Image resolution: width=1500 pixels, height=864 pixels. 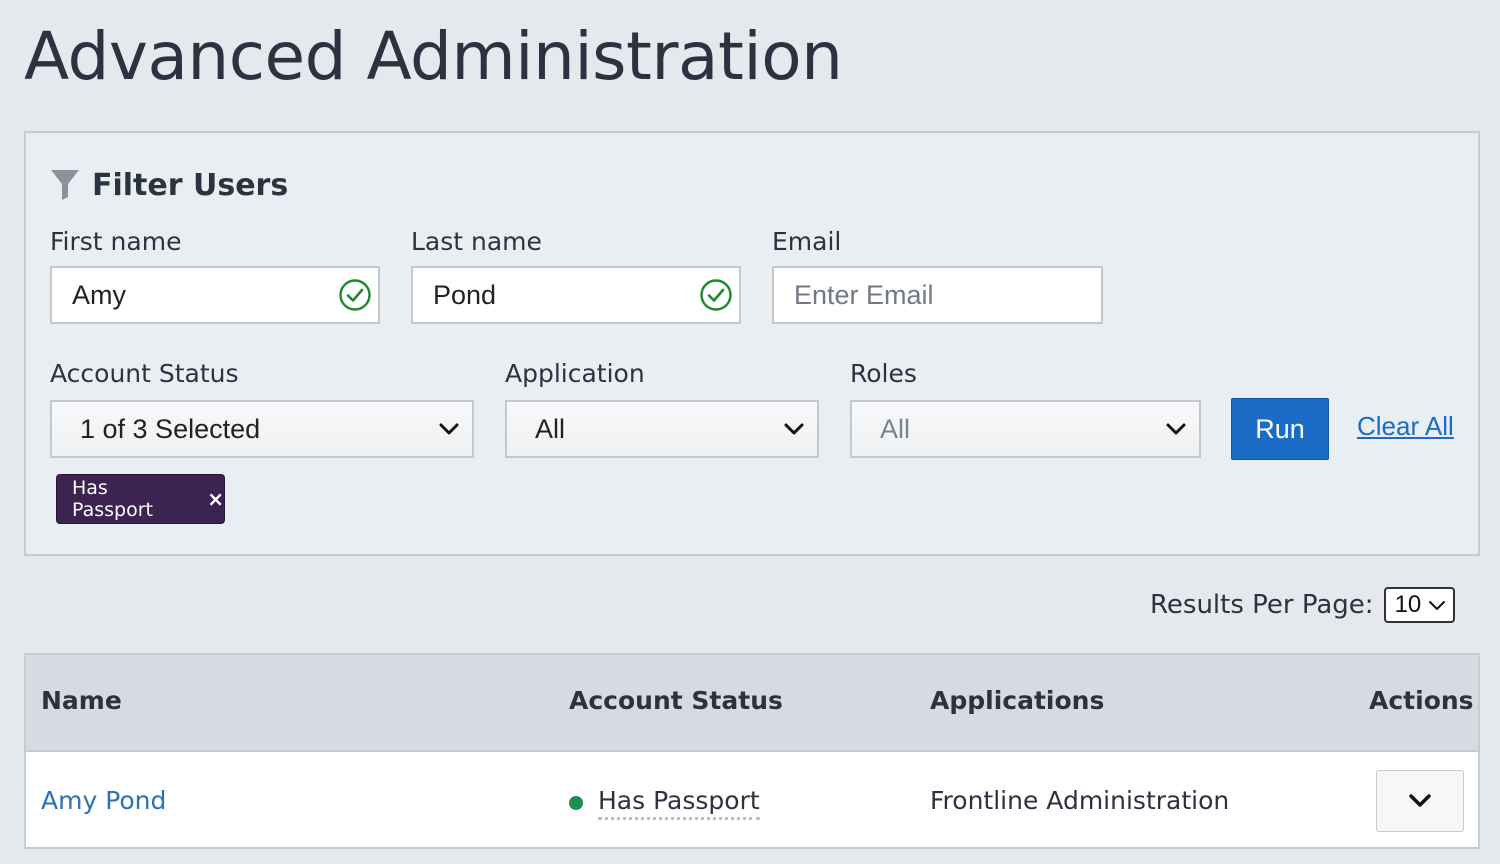 I want to click on last-name-input, so click(x=586, y=295).